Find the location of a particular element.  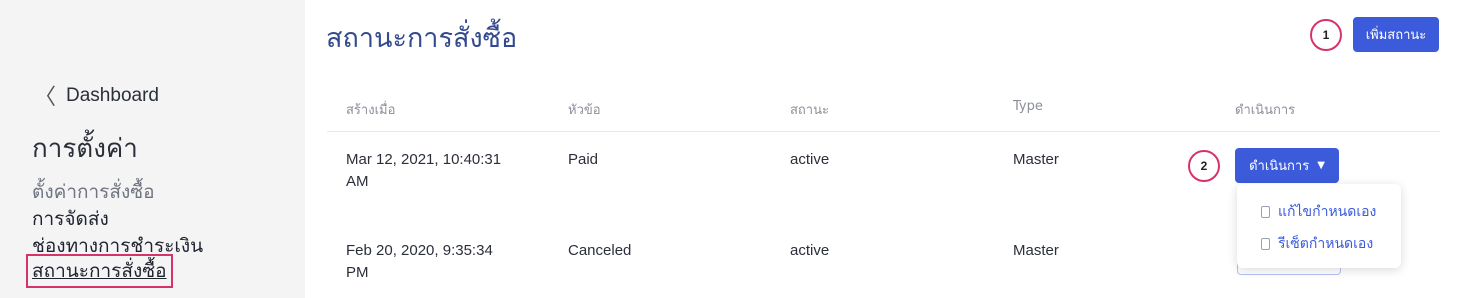

row-2-created: Feb 20, 2020, 9:35:34 PM is located at coordinates (419, 262).